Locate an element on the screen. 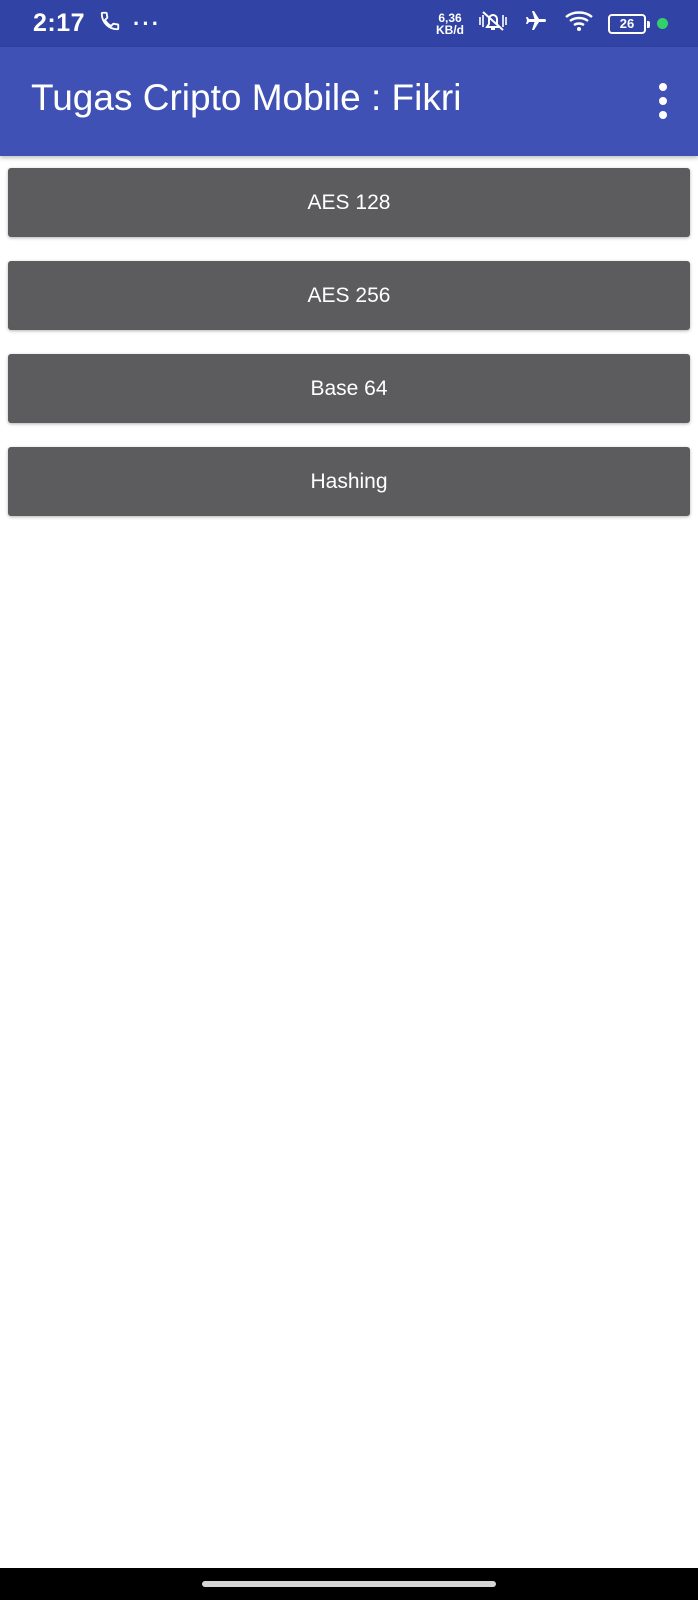 This screenshot has width=698, height=1600. app-title: Tugas Cripto Mobile : Fikri is located at coordinates (246, 97).